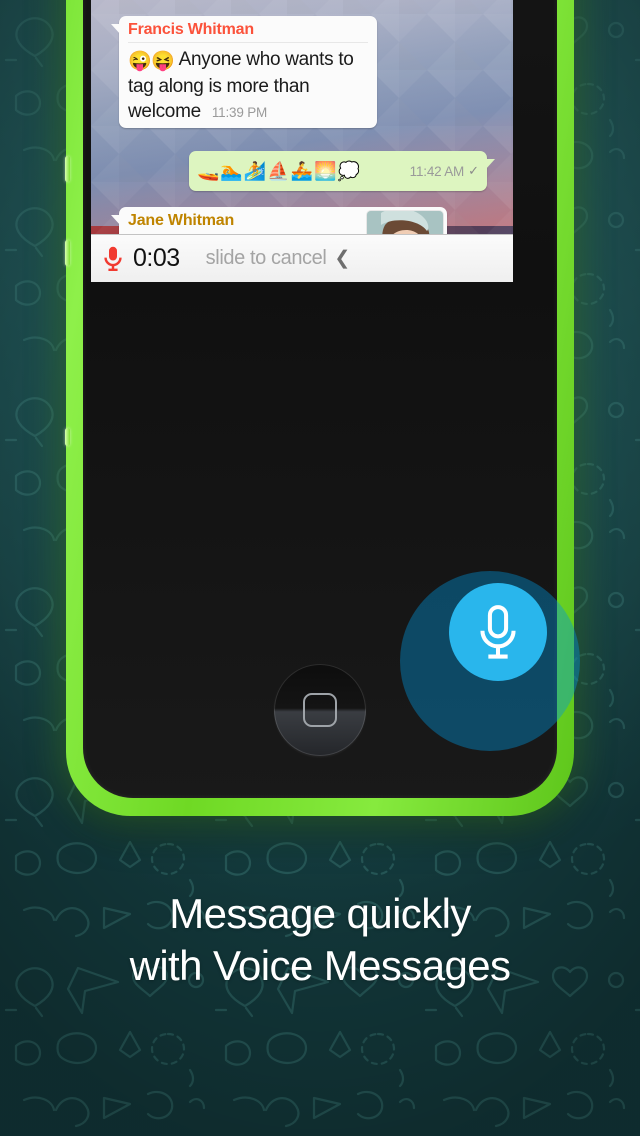 Image resolution: width=640 pixels, height=1136 pixels. I want to click on message-bubble-emoji-outgoing: 🚤🏊🏄⛵🚣🌅💭 11:42 AM ✓, so click(342, 171).